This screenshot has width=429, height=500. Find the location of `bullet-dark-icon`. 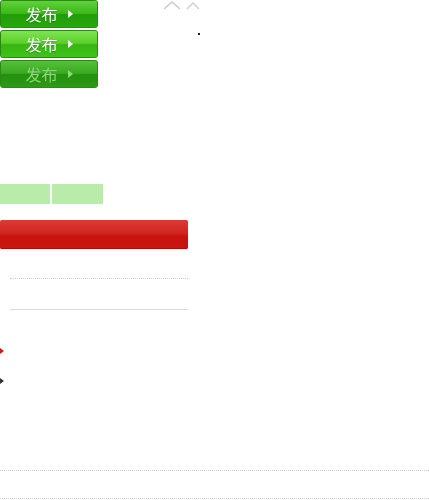

bullet-dark-icon is located at coordinates (2, 381).